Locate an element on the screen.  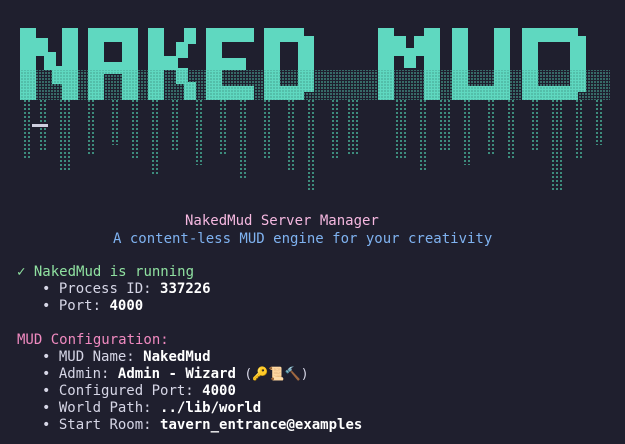
mud-name-value: NakedMud is located at coordinates (177, 357).